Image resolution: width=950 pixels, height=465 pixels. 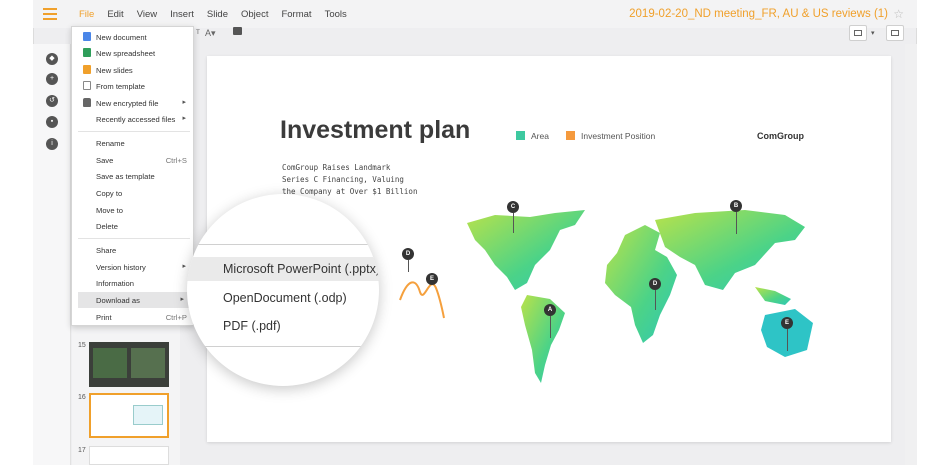 I want to click on legend-investment-label: Investment Position, so click(x=618, y=136).